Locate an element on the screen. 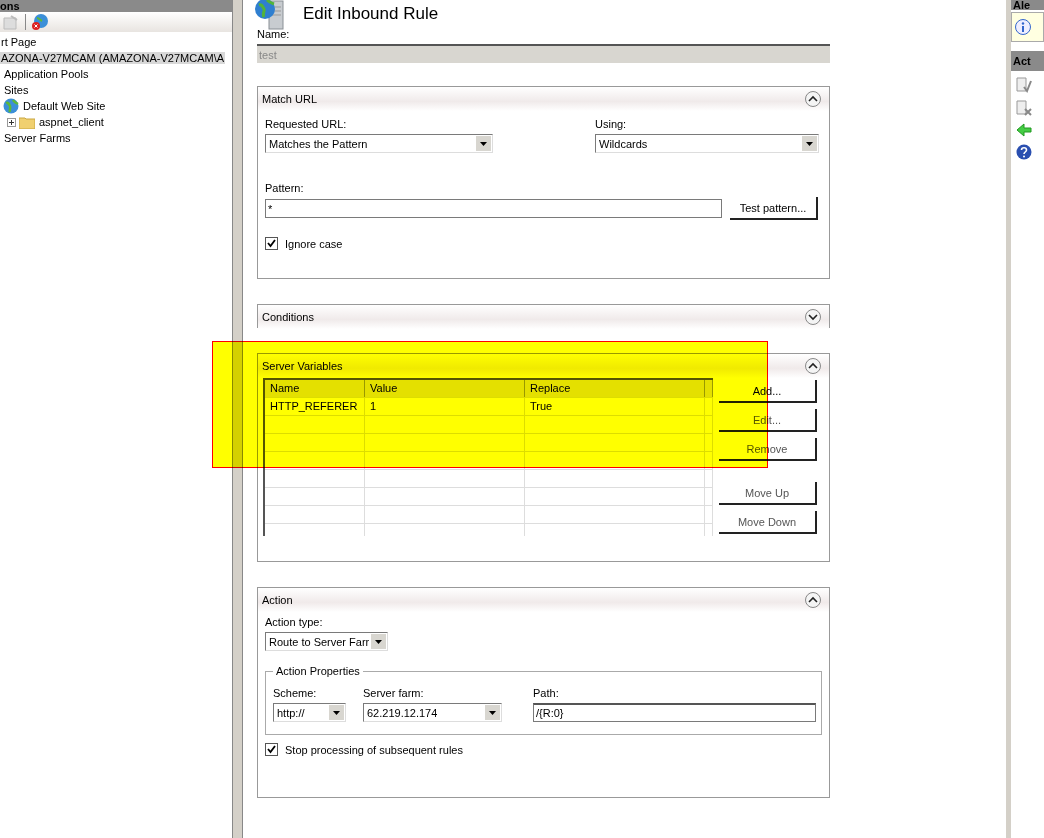  field-label: Pattern: is located at coordinates (285, 188).